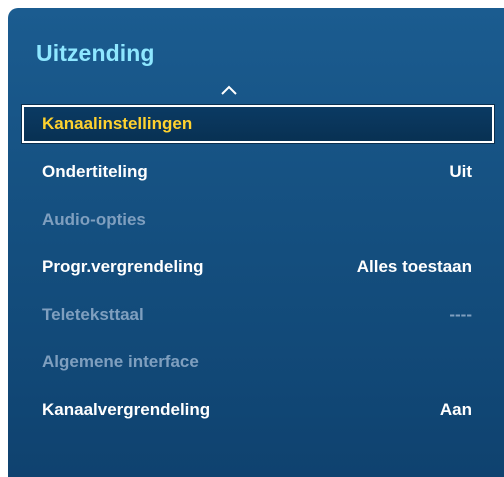 This screenshot has width=504, height=477. Describe the element at coordinates (258, 410) in the screenshot. I see `menu-item-kanaalvergrendeling: Kanaalvergrendeling Aan` at that location.